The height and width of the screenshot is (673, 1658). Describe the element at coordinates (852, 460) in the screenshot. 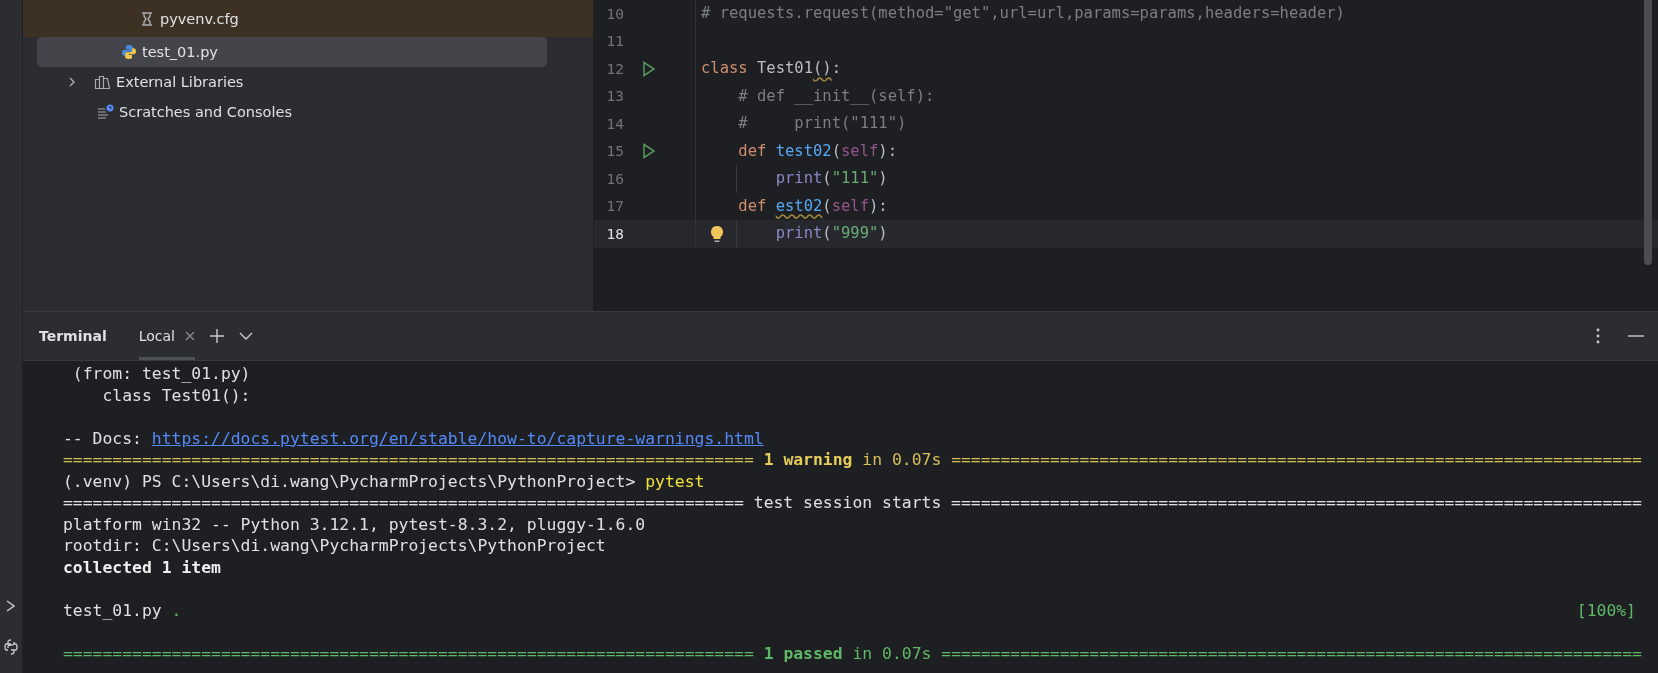

I see `terminal-line: ====================================================================== 1 warning in 0.07s ======================================================================` at that location.